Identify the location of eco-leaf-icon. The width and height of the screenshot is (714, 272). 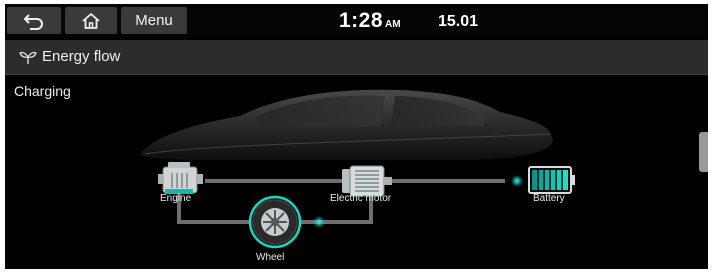
(28, 57).